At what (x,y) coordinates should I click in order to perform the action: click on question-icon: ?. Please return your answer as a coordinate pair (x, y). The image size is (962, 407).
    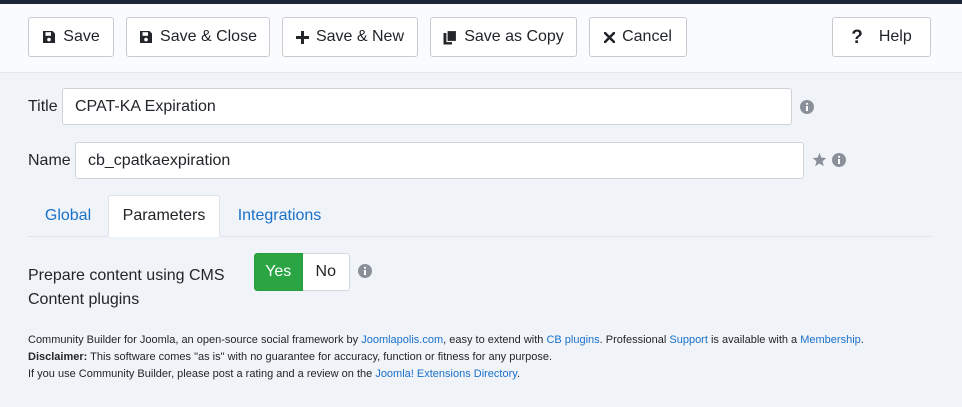
    Looking at the image, I should click on (857, 37).